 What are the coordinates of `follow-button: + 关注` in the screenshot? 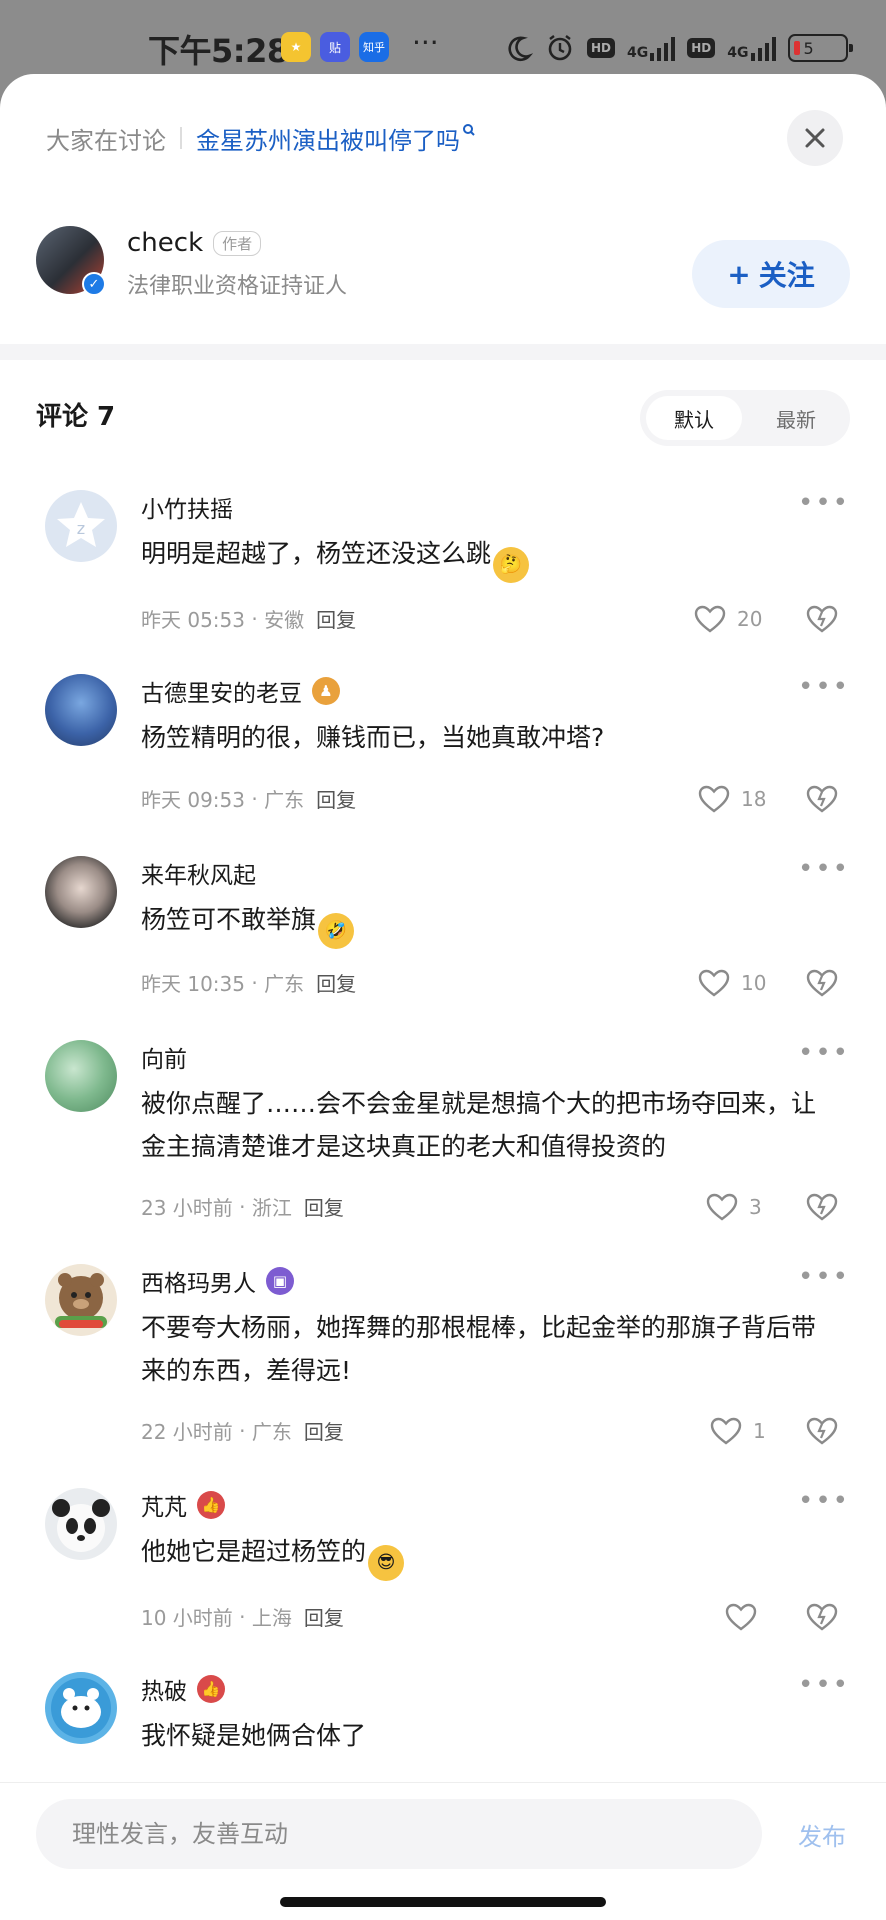 It's located at (771, 274).